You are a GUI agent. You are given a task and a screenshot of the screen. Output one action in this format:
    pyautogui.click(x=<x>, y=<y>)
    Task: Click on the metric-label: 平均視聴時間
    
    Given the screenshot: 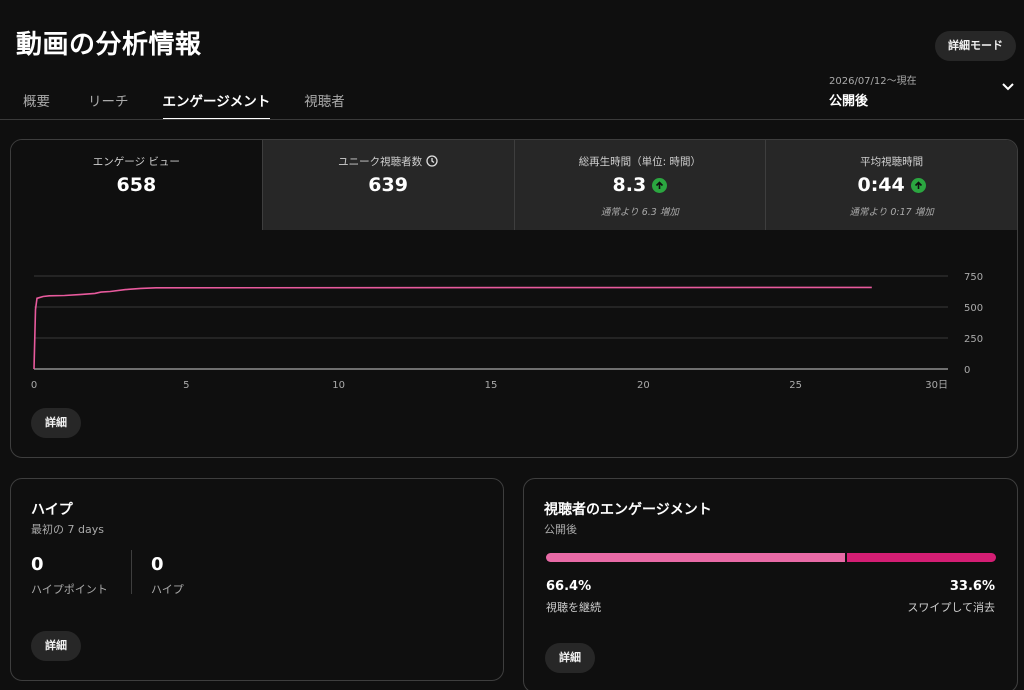 What is the action you would take?
    pyautogui.click(x=892, y=161)
    